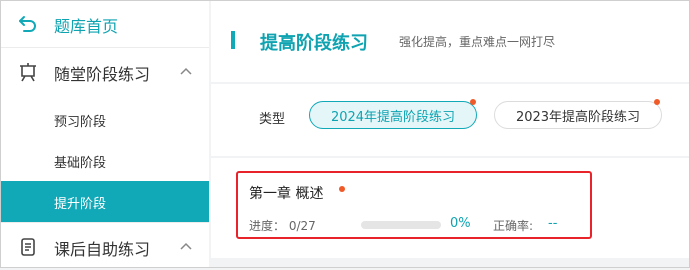 The image size is (690, 270). I want to click on sidebar-group-label: 随堂阶段练习, so click(102, 74).